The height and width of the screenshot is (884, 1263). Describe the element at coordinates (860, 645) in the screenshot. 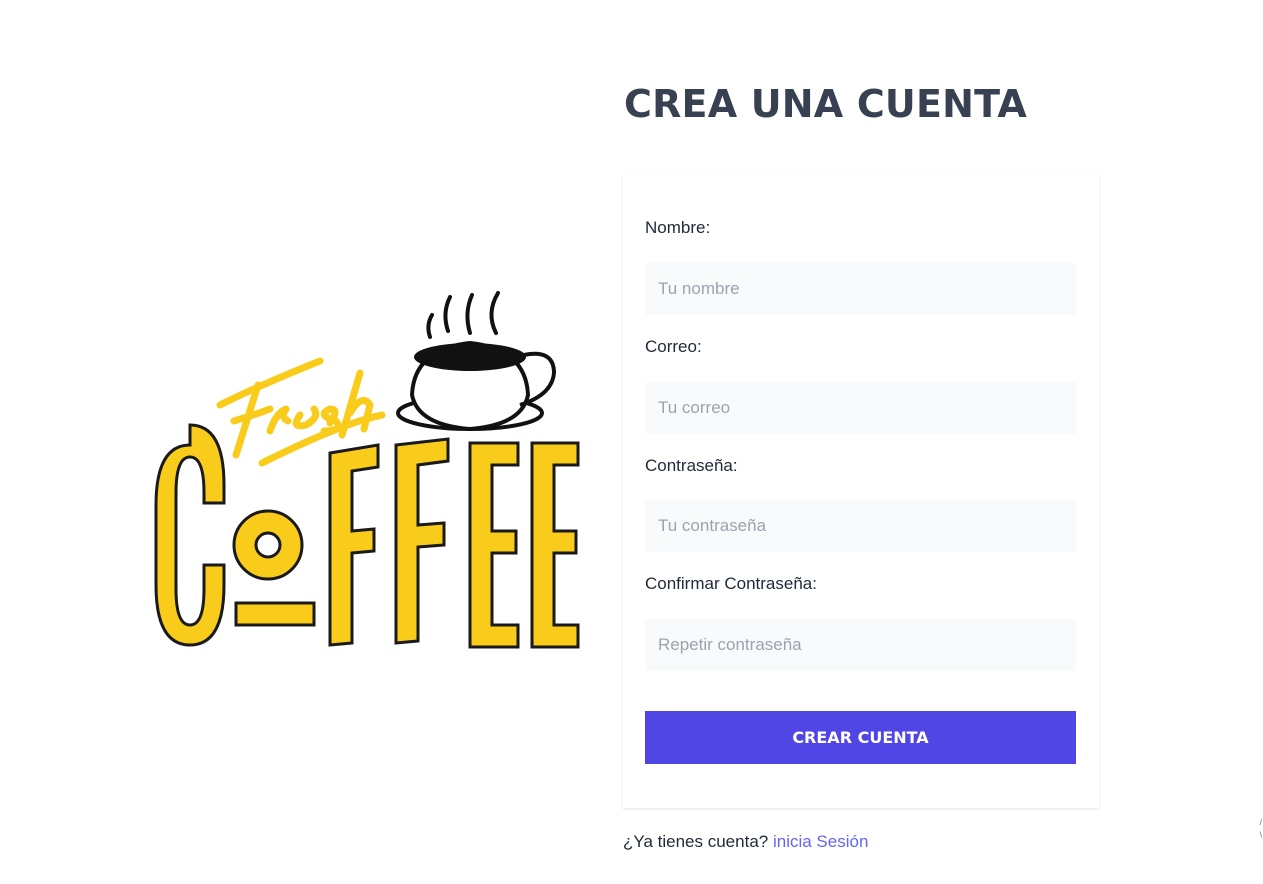

I see `confirm-password-input` at that location.